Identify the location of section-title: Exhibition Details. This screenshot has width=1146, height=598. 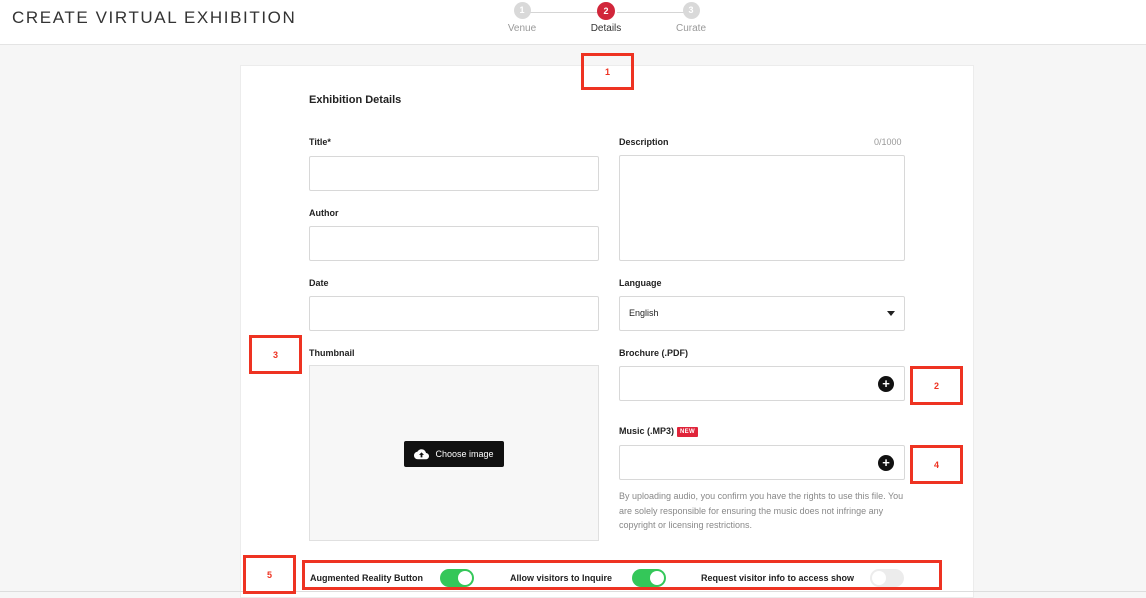
(355, 100).